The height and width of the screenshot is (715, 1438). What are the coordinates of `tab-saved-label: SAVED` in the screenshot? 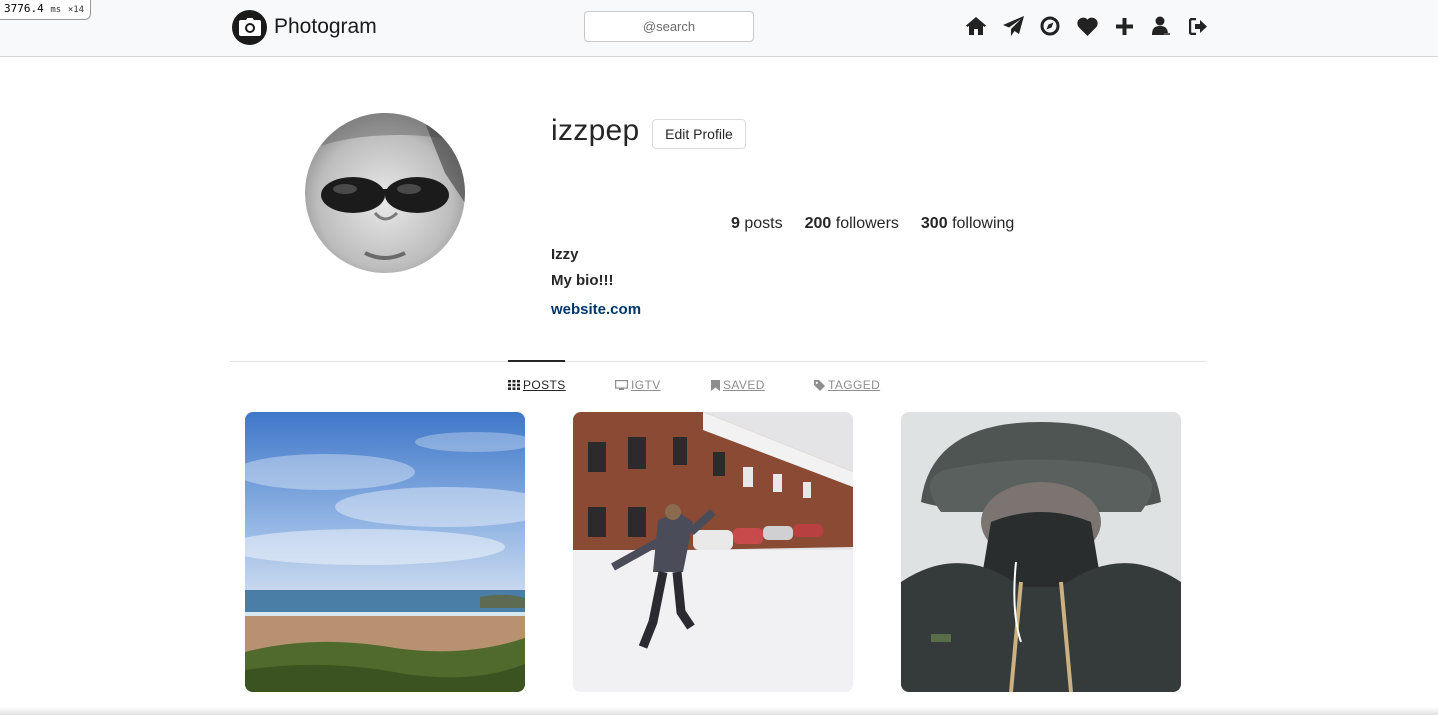 It's located at (744, 385).